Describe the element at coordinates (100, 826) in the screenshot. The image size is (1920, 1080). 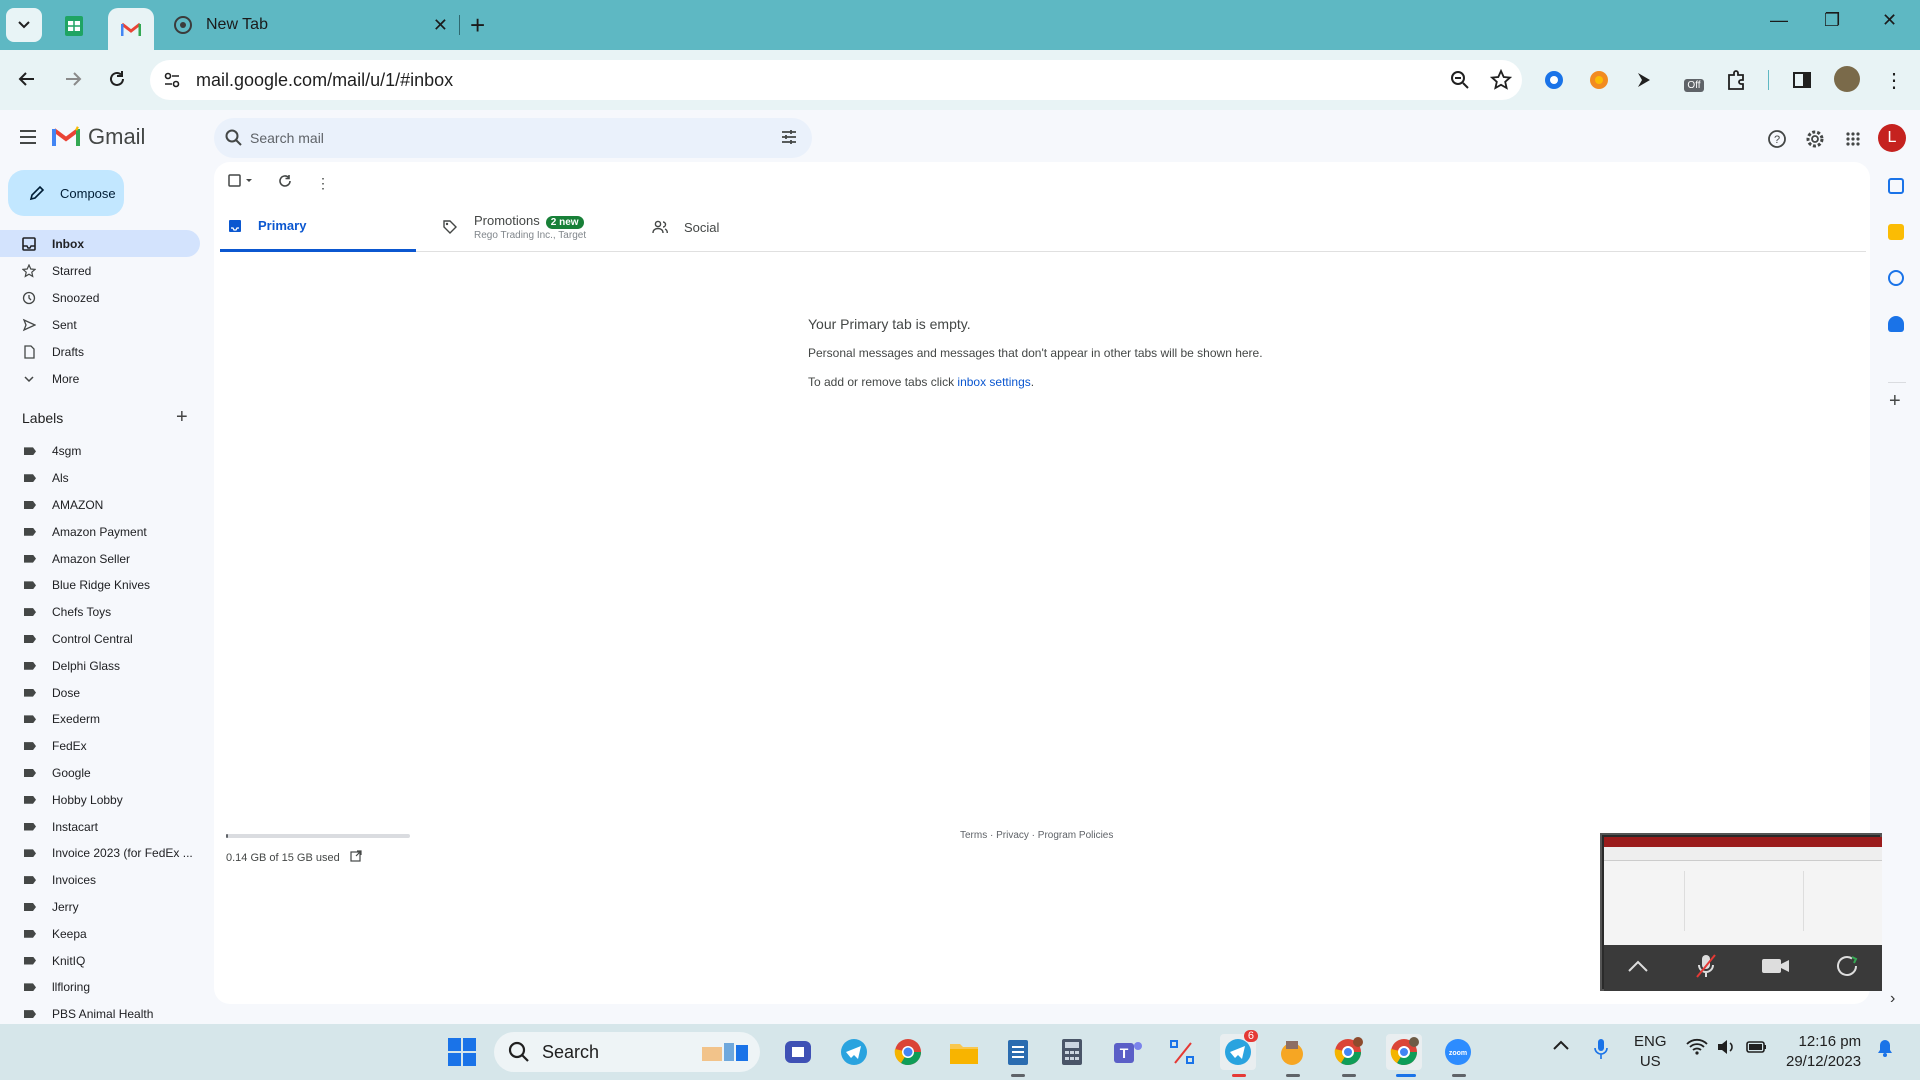
I see `label-item: Instacart` at that location.